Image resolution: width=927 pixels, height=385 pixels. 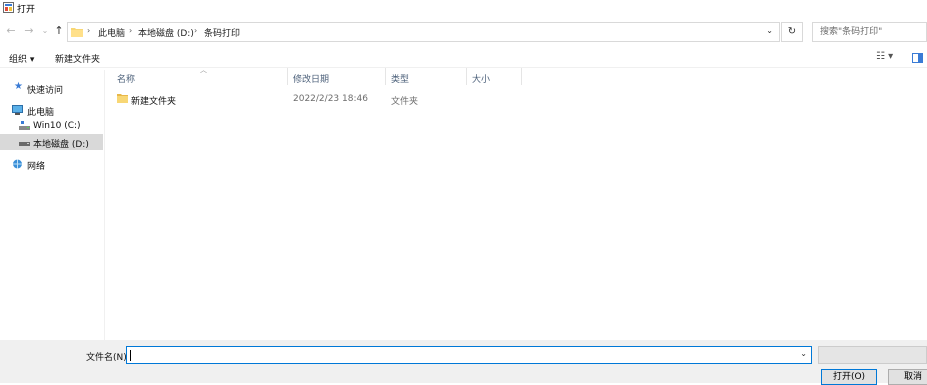 I want to click on refresh-icon: ↻, so click(x=792, y=32).